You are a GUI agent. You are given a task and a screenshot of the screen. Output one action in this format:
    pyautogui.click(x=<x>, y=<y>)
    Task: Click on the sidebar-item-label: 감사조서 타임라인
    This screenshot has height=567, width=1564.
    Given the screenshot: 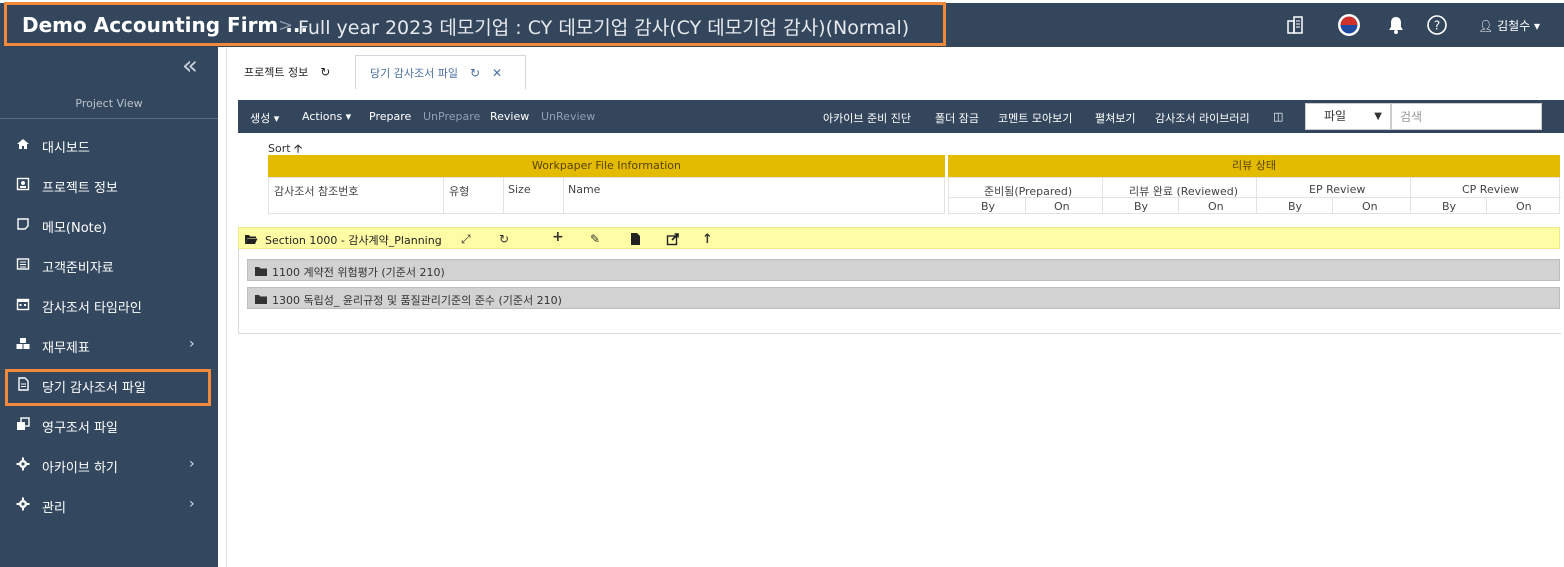 What is the action you would take?
    pyautogui.click(x=92, y=308)
    